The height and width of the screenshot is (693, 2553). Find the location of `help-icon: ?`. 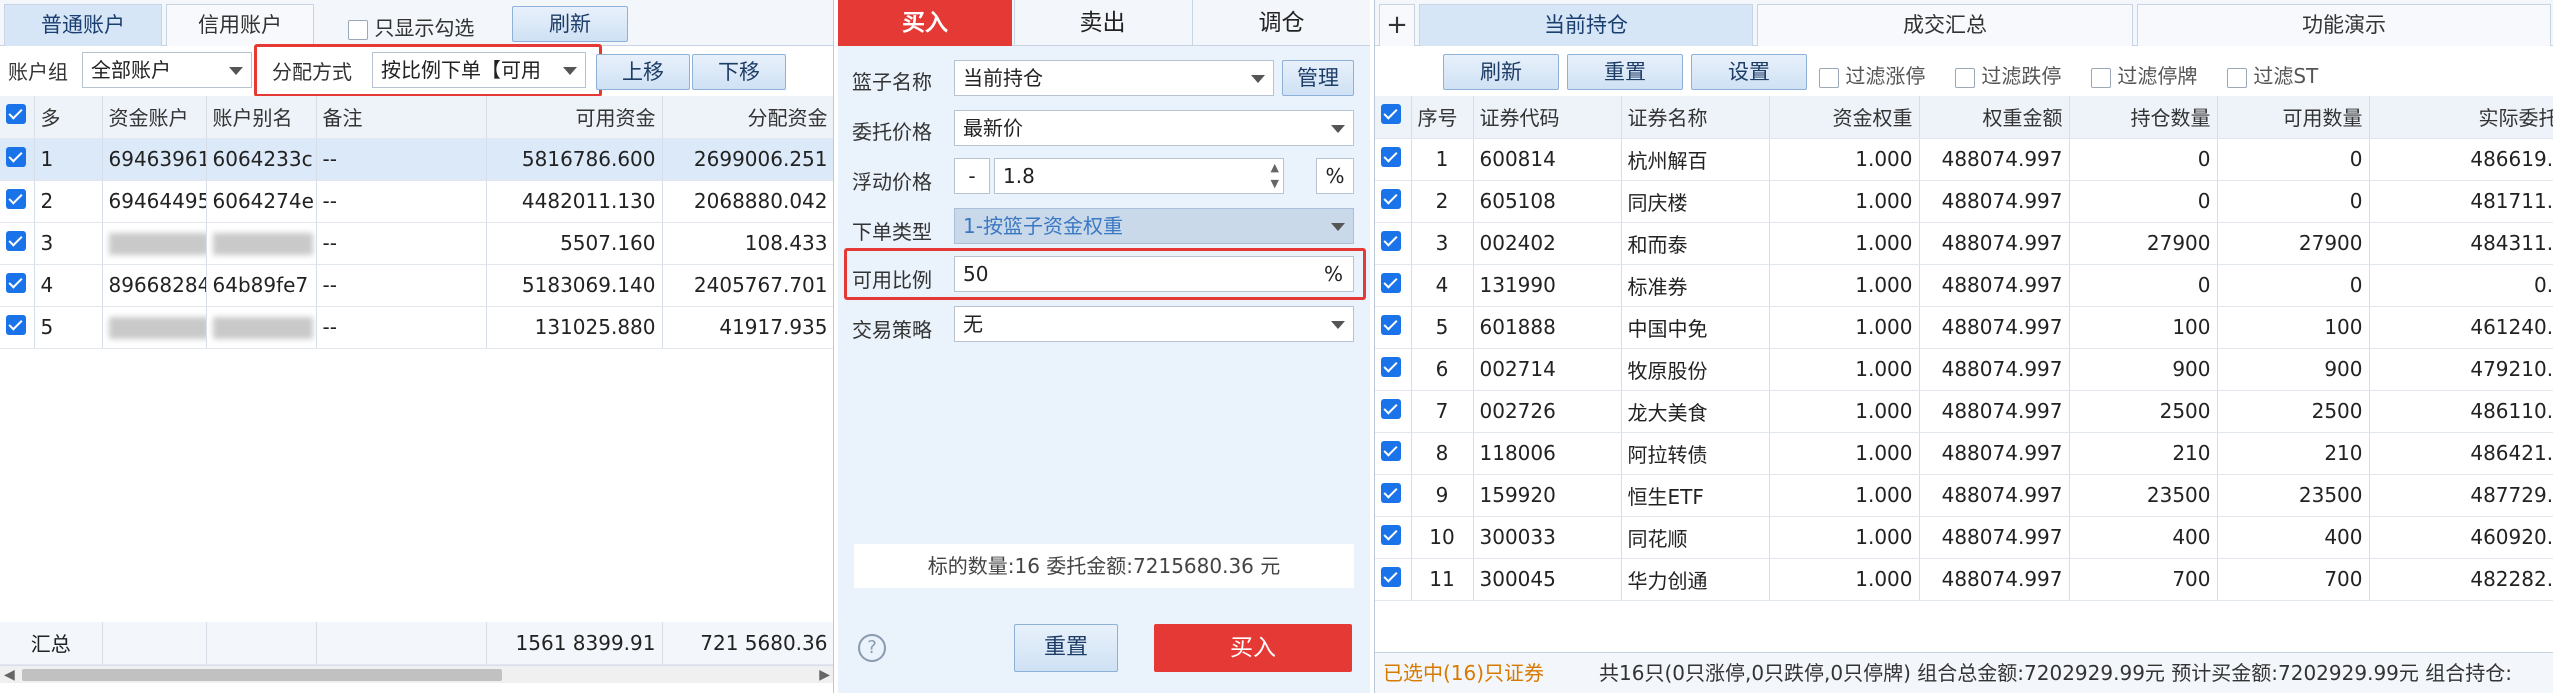

help-icon: ? is located at coordinates (872, 648).